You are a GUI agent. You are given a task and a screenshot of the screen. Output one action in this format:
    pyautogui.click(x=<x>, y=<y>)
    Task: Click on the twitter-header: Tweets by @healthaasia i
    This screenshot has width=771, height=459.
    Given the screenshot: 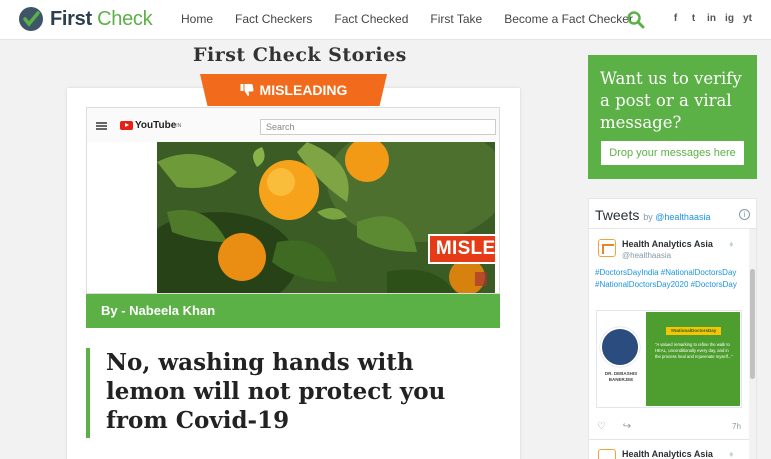 What is the action you would take?
    pyautogui.click(x=672, y=214)
    